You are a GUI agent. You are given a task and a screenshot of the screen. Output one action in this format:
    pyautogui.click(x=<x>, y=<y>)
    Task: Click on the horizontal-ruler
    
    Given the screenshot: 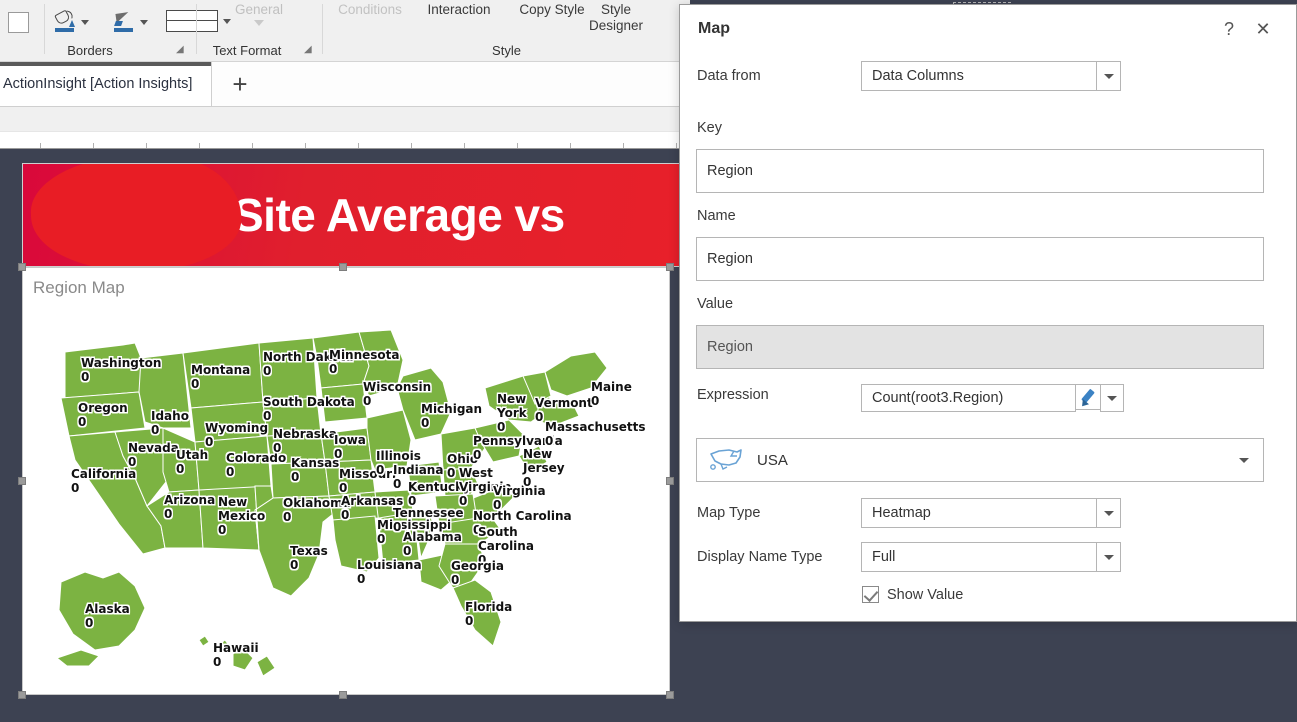 What is the action you would take?
    pyautogui.click(x=345, y=140)
    